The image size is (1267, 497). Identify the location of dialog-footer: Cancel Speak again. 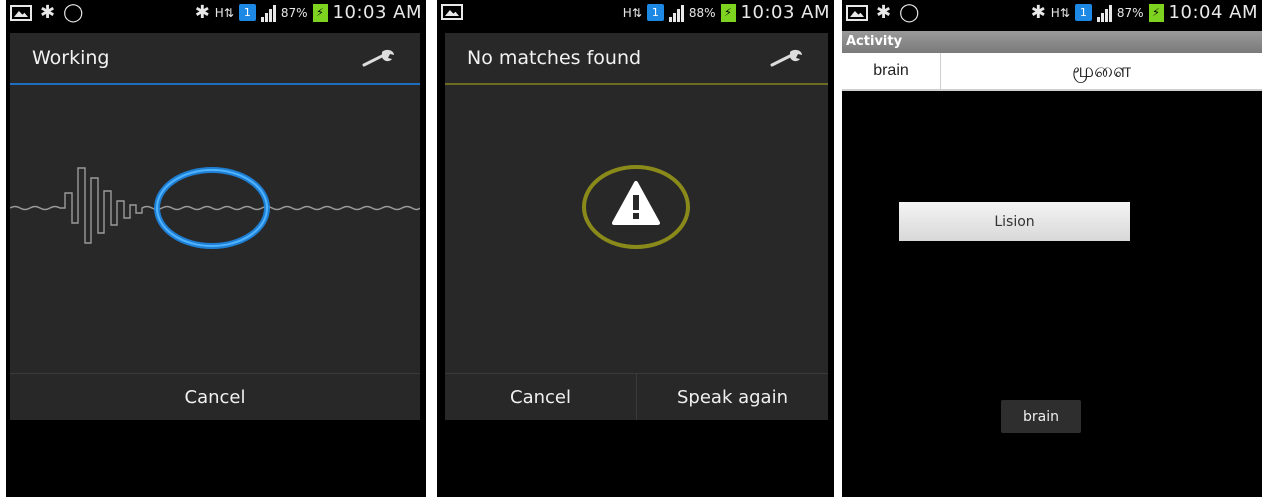
(636, 396).